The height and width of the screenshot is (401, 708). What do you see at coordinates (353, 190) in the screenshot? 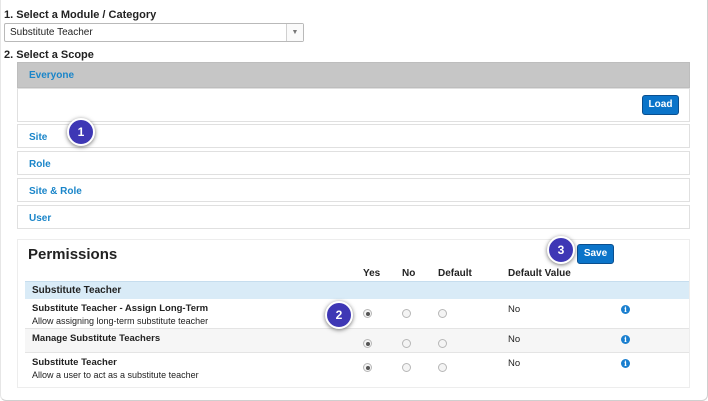
I see `scope-item-site-role: Site & Role` at bounding box center [353, 190].